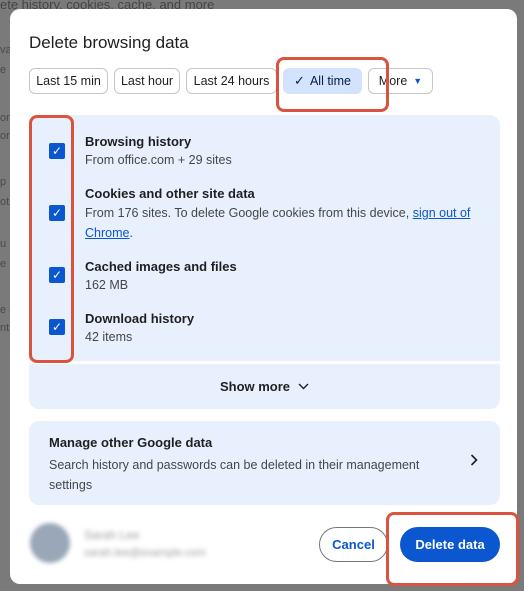  I want to click on background-fragment: nt, so click(5, 328).